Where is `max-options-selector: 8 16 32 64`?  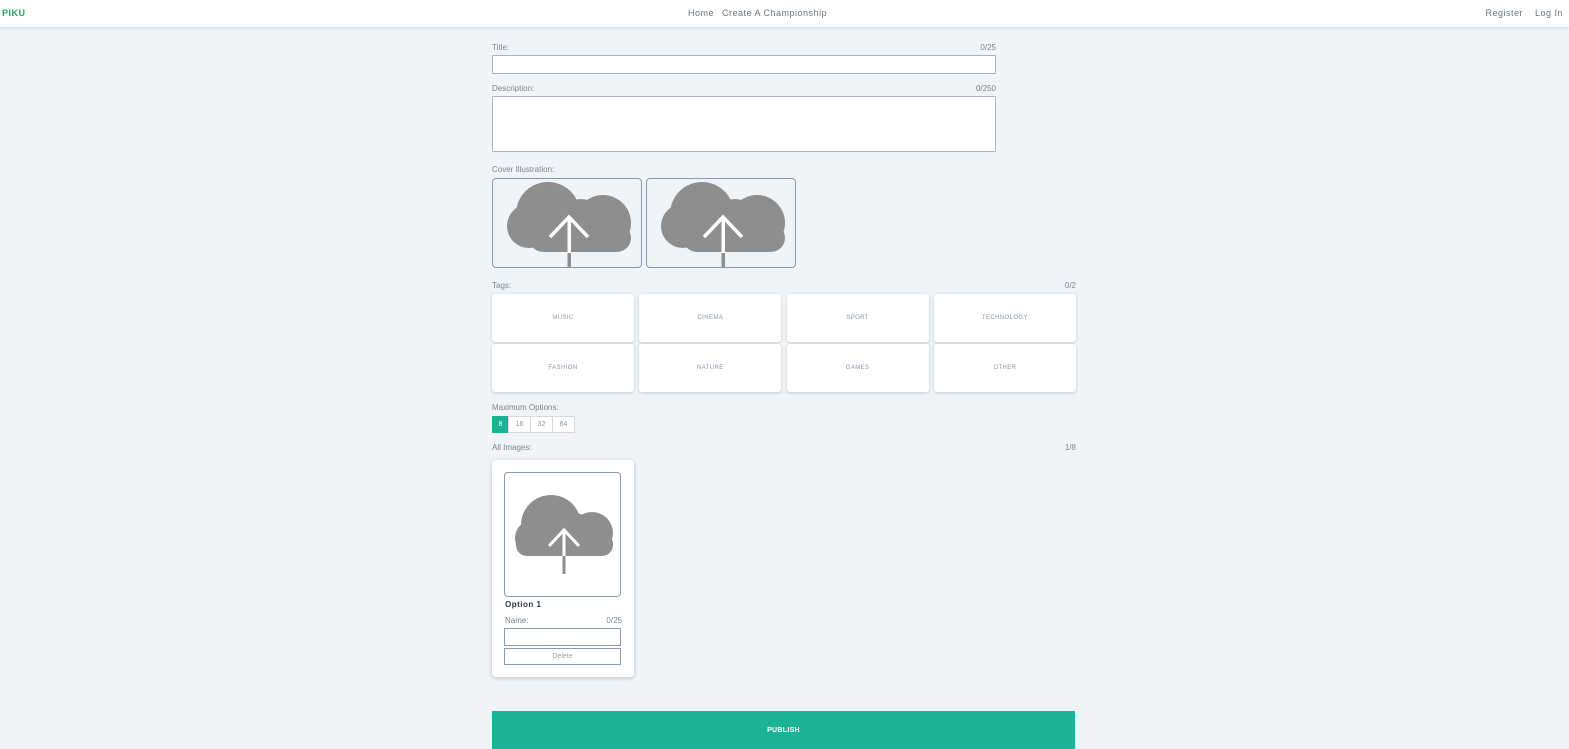
max-options-selector: 8 16 32 64 is located at coordinates (533, 424).